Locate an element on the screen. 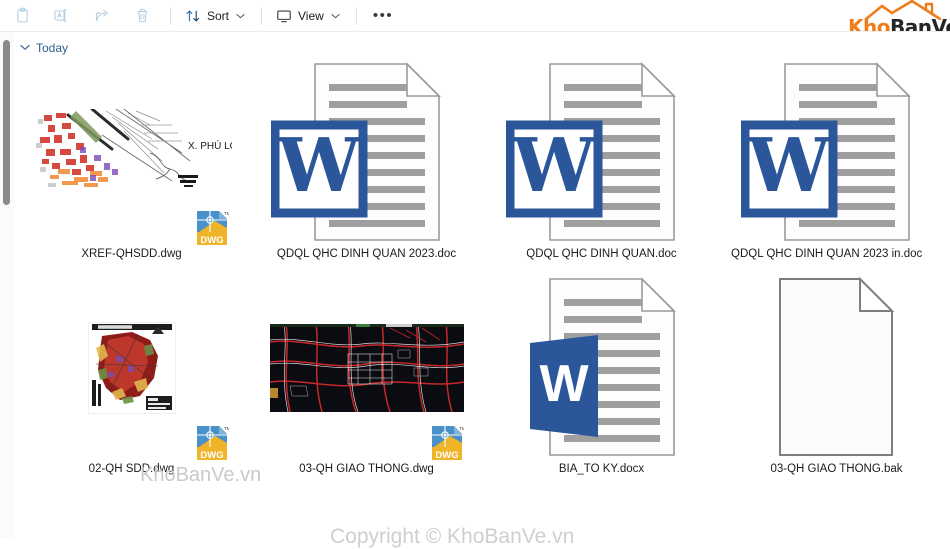 The image size is (950, 549). file-tile: DWG TM 02-QH SDD.dwg is located at coordinates (131, 379).